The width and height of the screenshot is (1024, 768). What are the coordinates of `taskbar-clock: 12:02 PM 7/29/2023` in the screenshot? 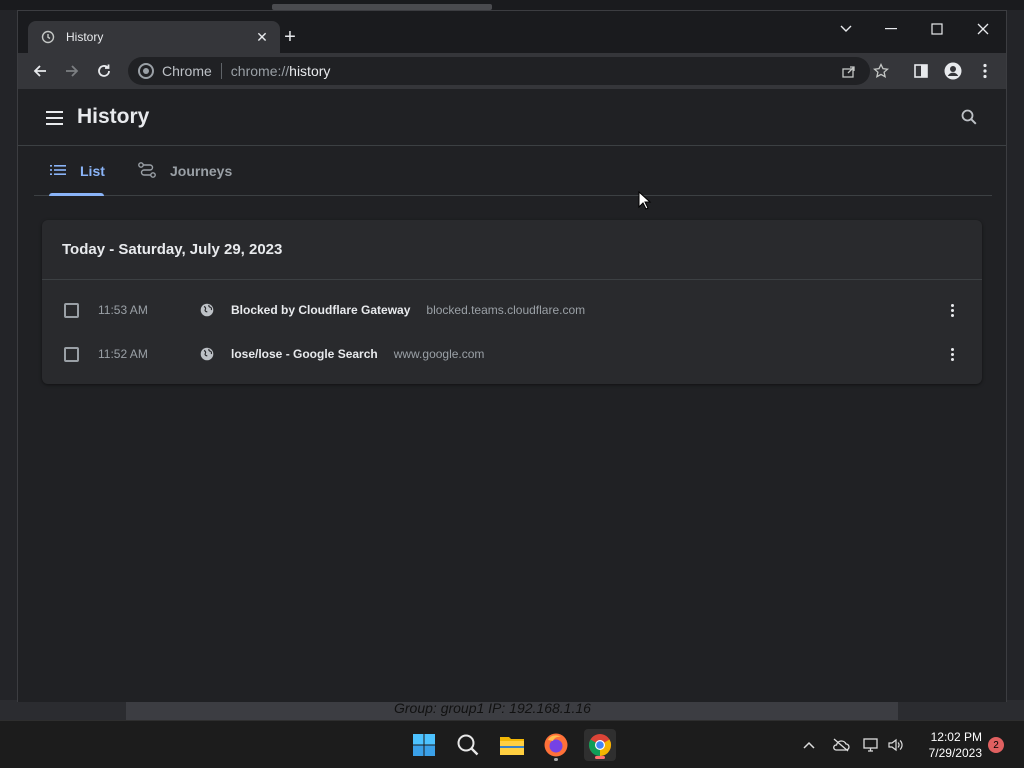 It's located at (950, 745).